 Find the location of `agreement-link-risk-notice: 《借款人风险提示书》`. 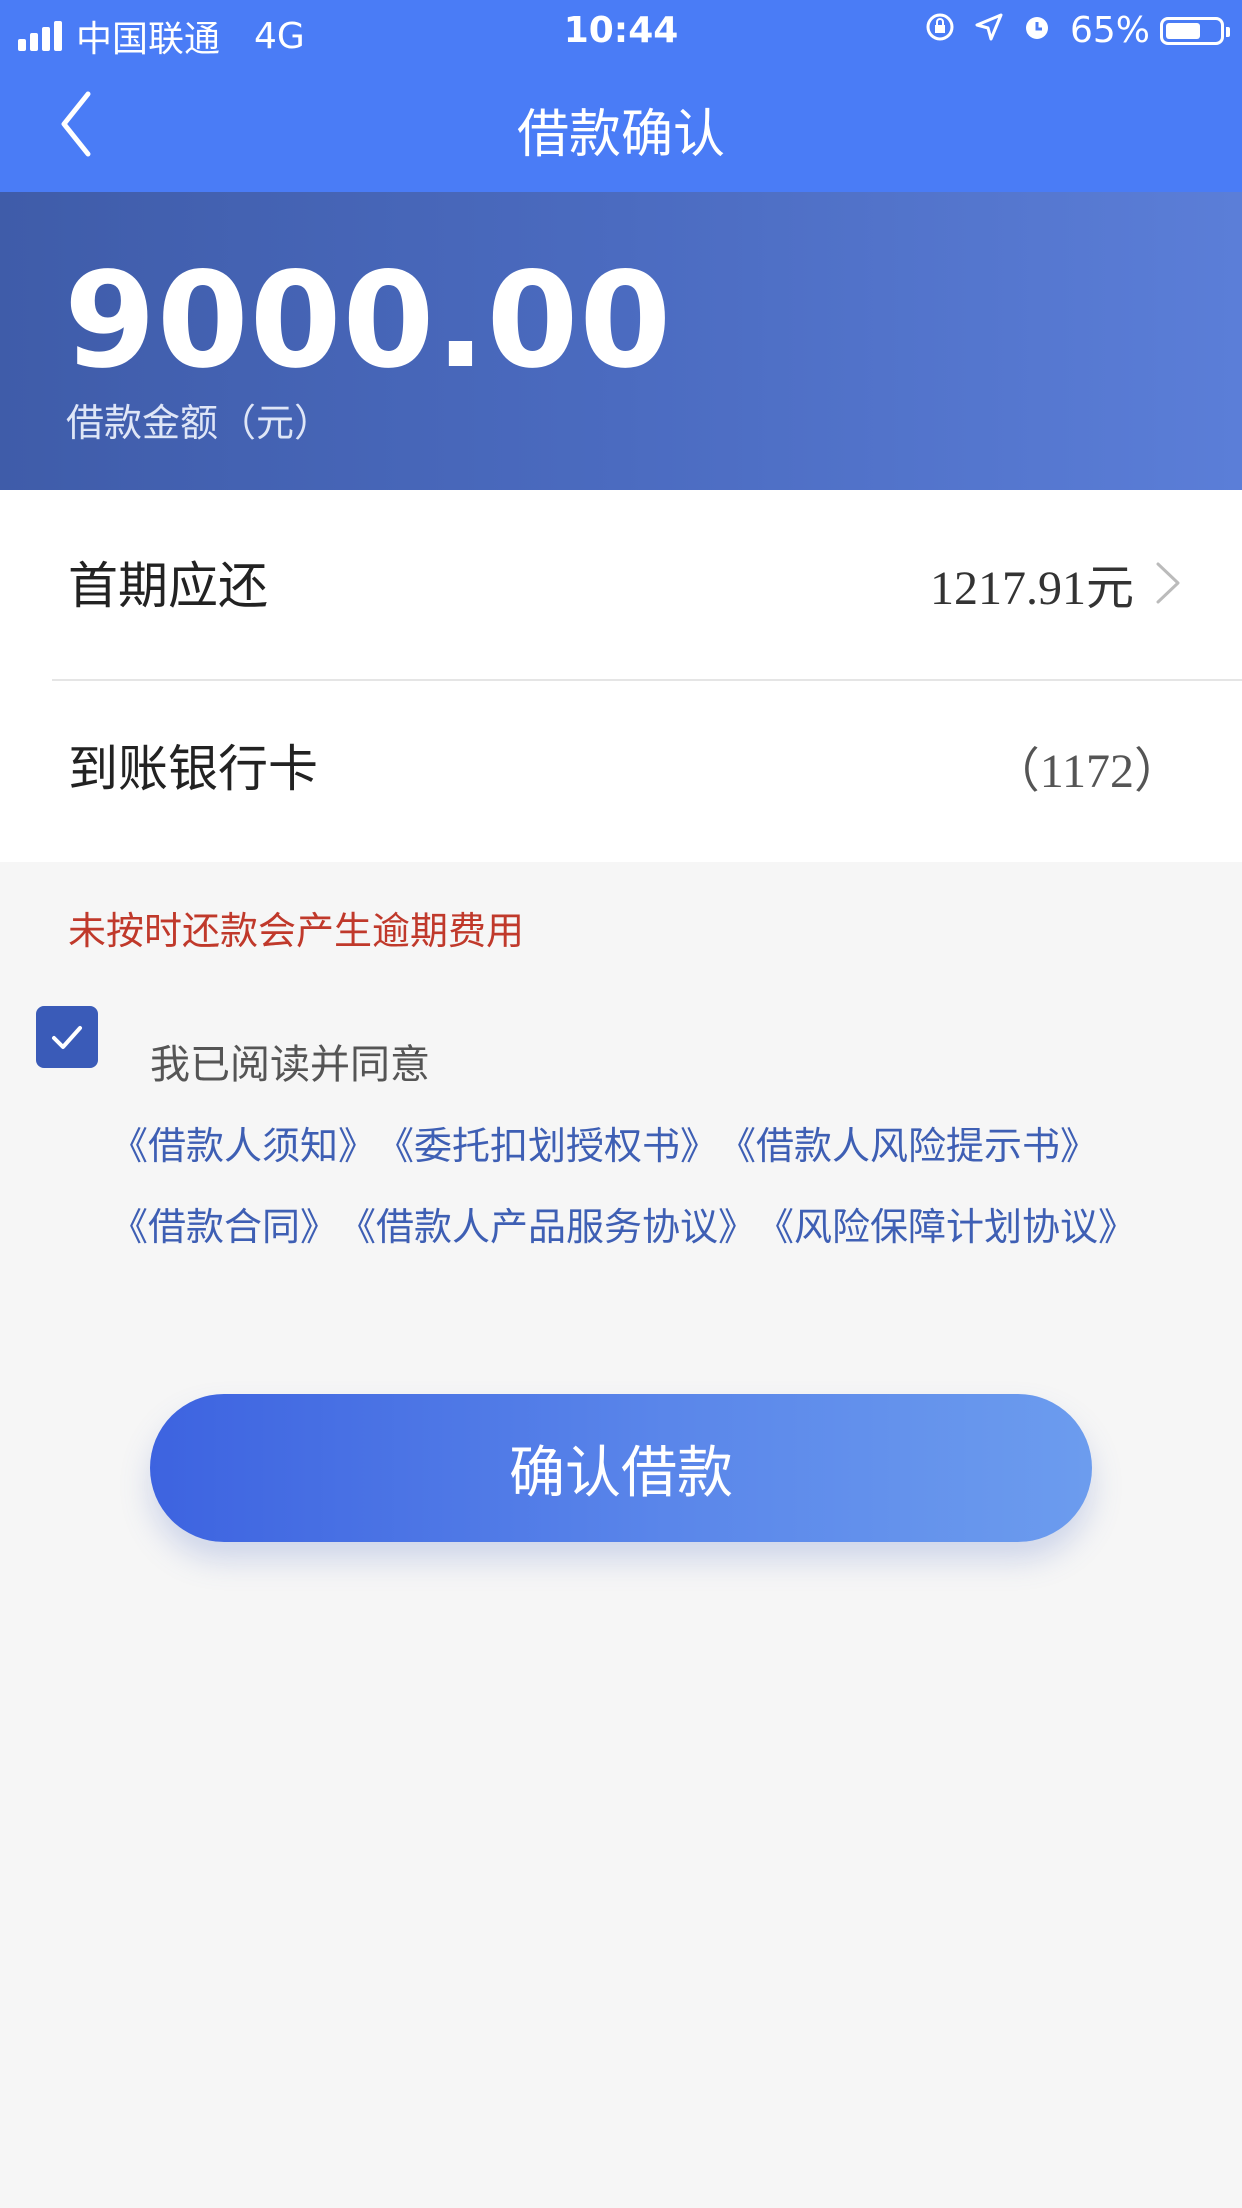

agreement-link-risk-notice: 《借款人风险提示书》 is located at coordinates (908, 1142).